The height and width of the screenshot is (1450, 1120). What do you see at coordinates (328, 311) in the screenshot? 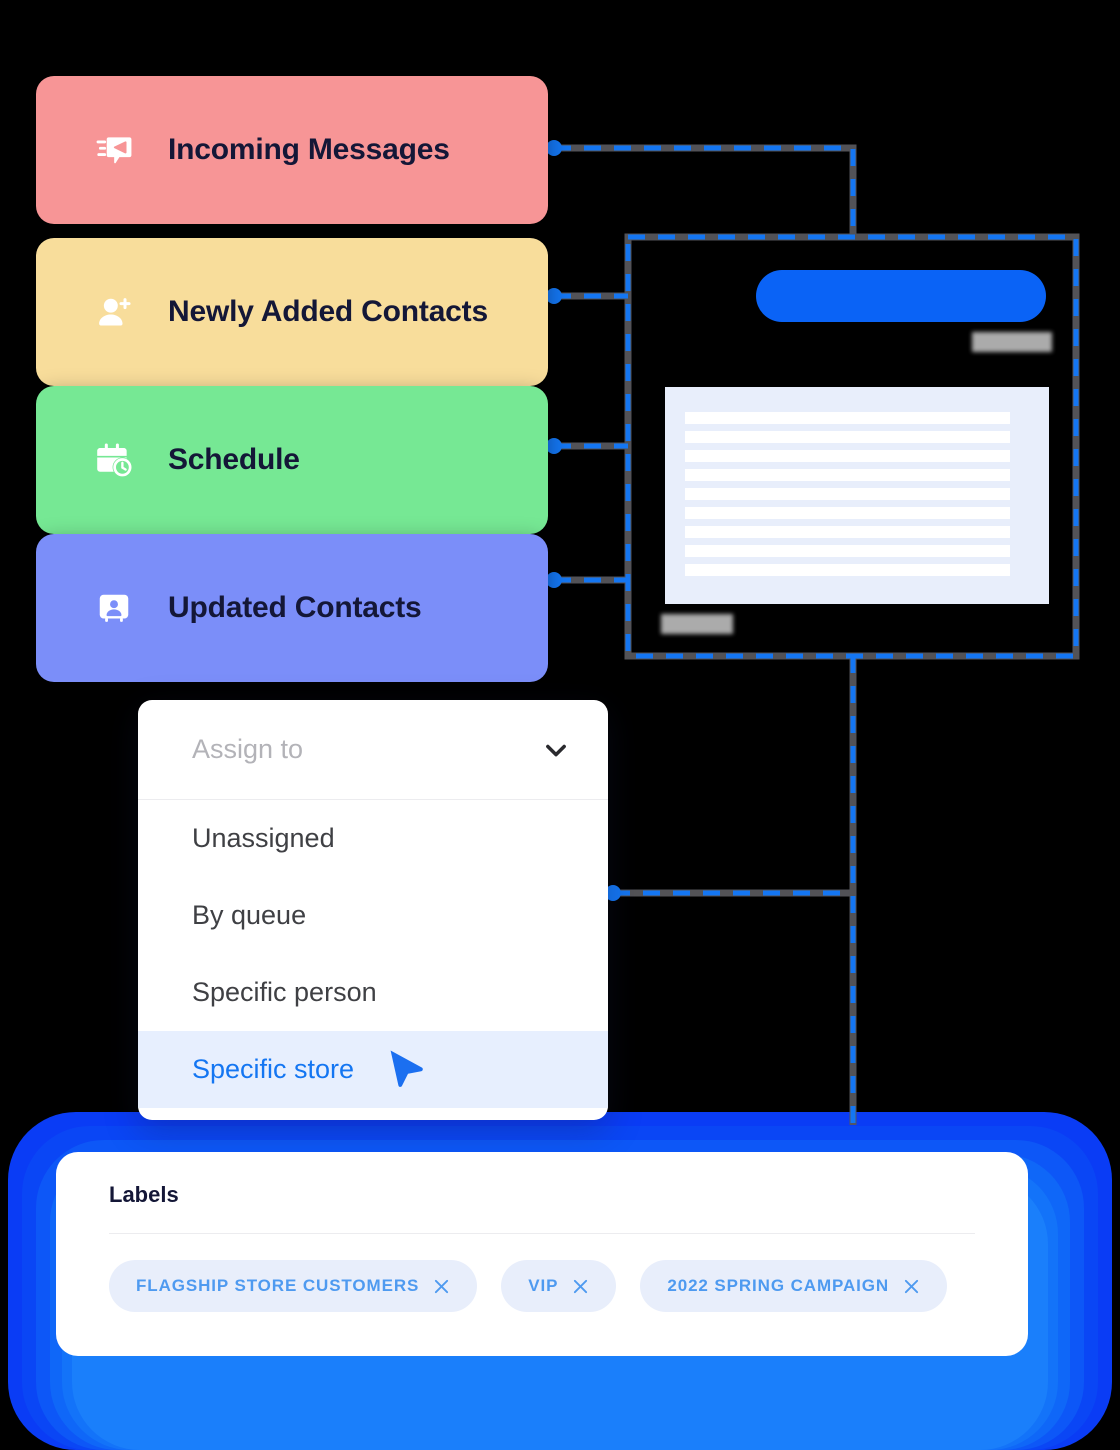
I see `trigger-card-label: Newly Added Contacts` at bounding box center [328, 311].